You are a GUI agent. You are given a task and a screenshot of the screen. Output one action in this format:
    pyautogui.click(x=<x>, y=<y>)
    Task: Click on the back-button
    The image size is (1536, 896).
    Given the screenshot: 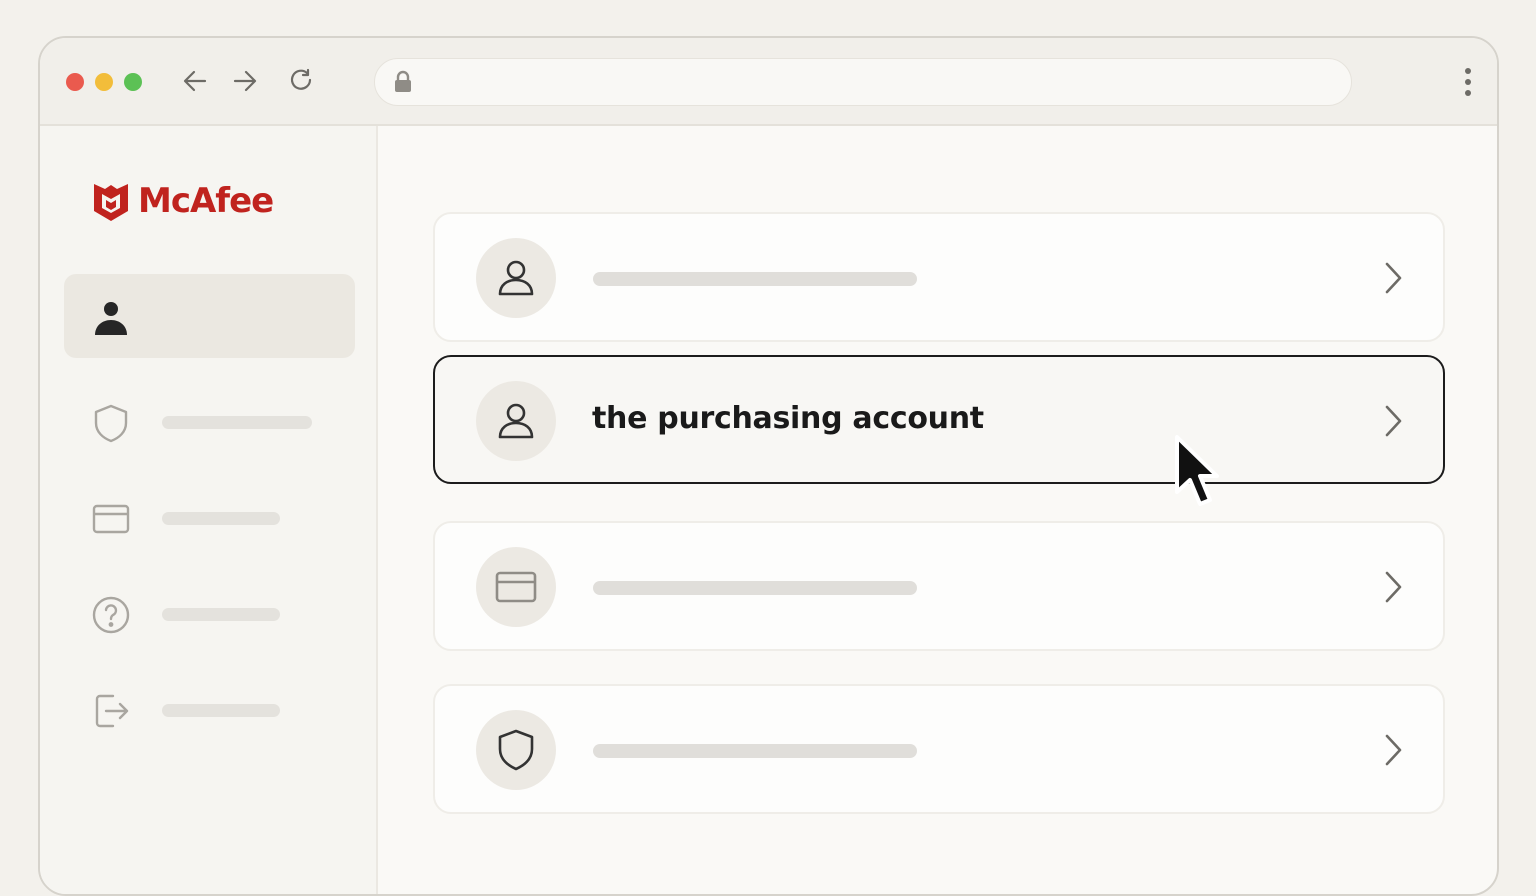 What is the action you would take?
    pyautogui.click(x=195, y=81)
    